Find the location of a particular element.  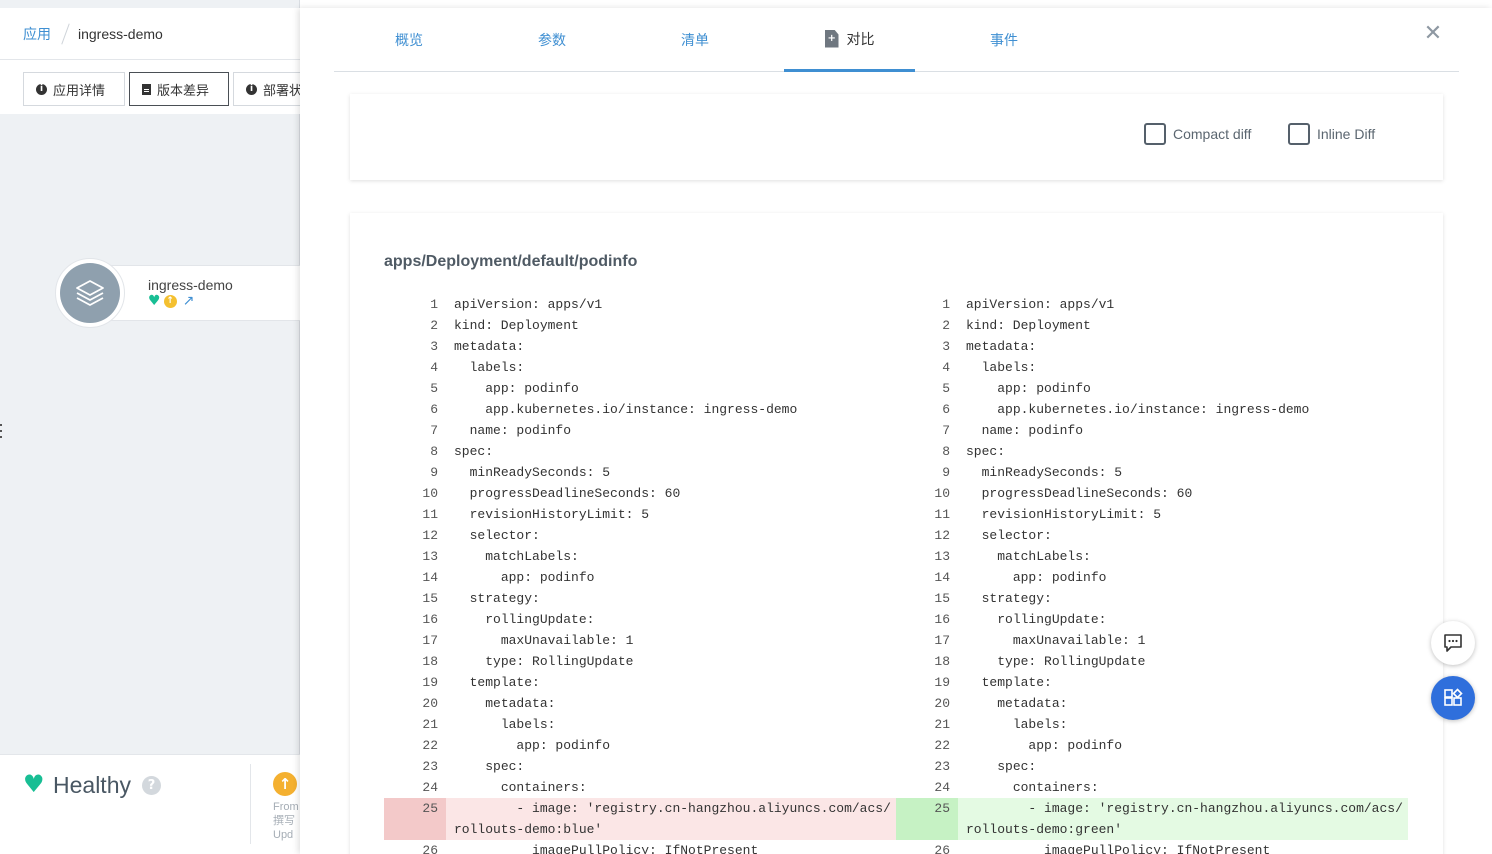

tab-manifest: 清单 is located at coordinates (695, 40).